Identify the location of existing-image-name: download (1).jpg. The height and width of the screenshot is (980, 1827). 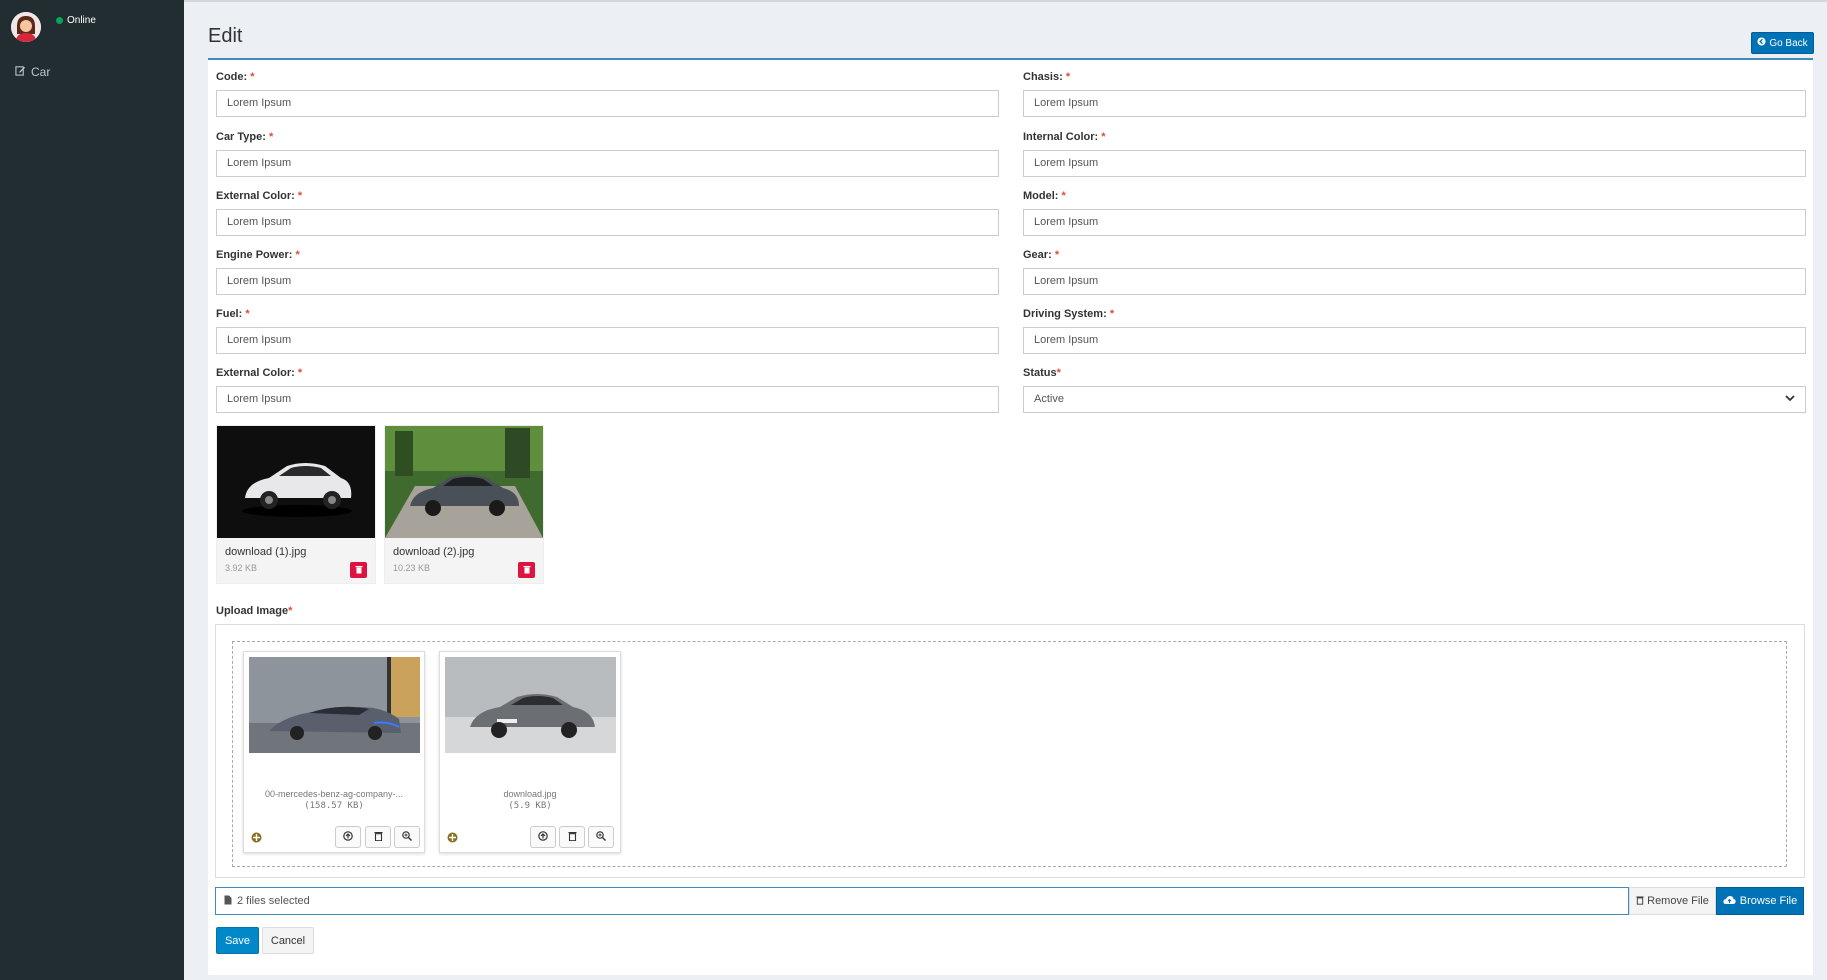
(266, 552).